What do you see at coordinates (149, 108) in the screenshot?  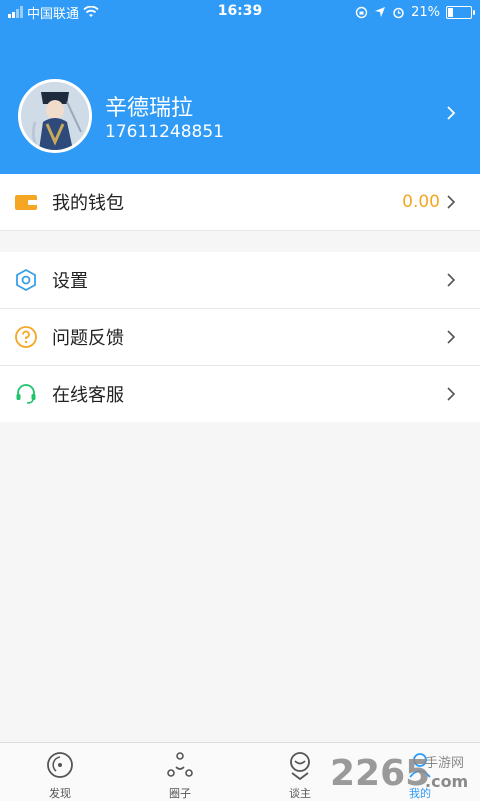 I see `username: 辛德瑞拉` at bounding box center [149, 108].